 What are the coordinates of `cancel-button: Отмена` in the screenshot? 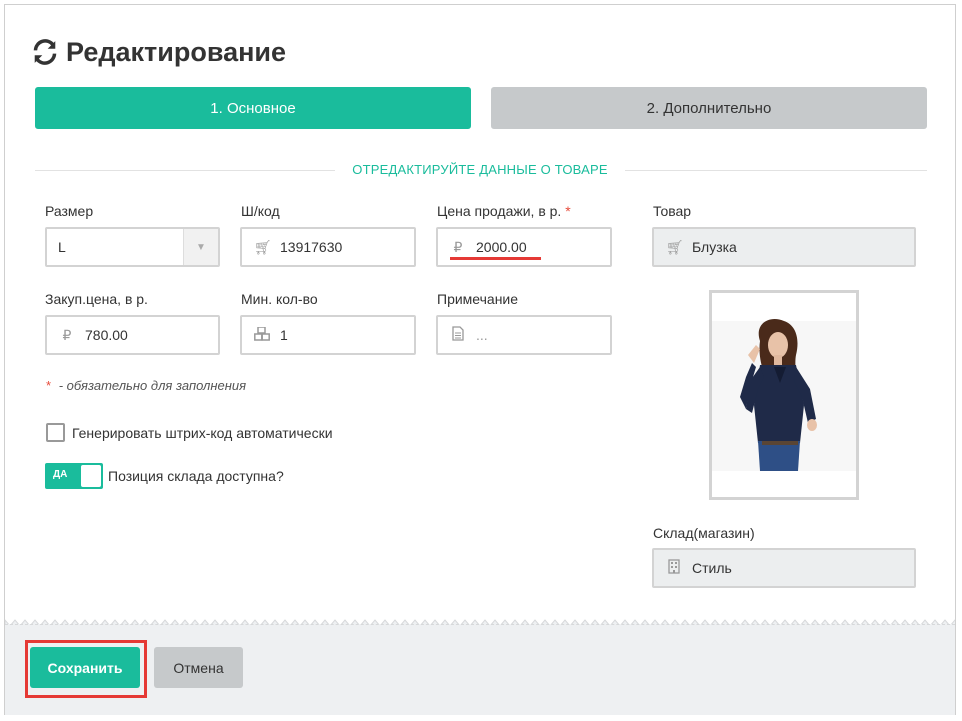 It's located at (198, 667).